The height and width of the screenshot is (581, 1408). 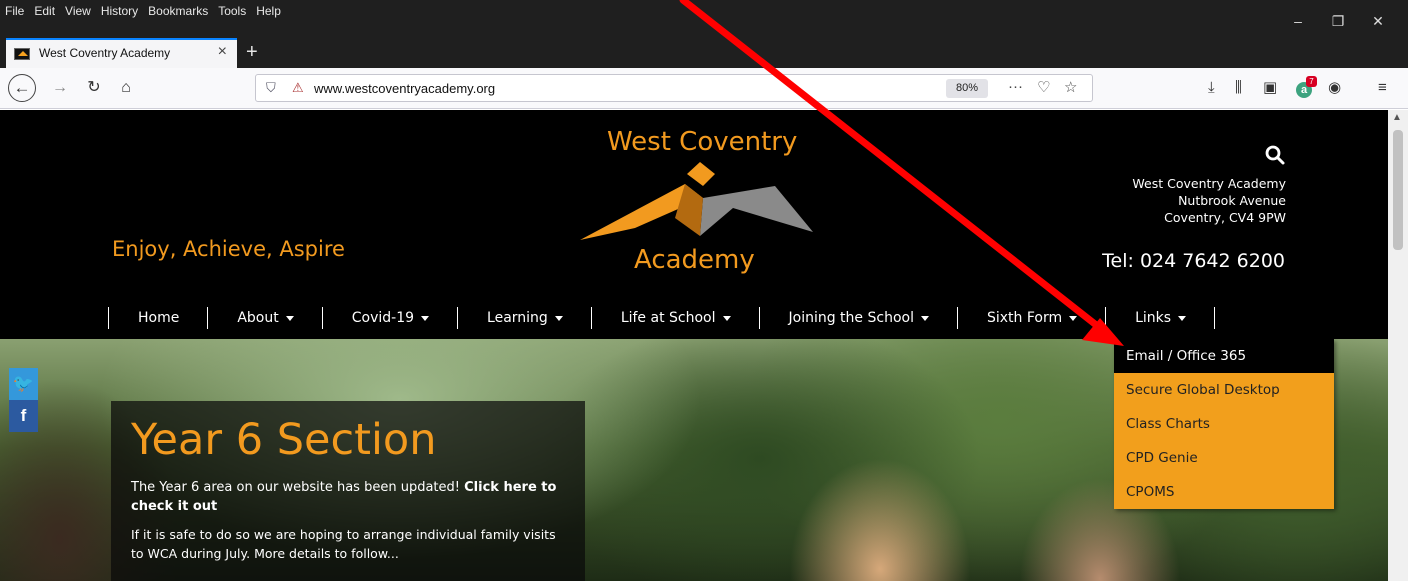 I want to click on lock-icon: ⚠, so click(x=298, y=88).